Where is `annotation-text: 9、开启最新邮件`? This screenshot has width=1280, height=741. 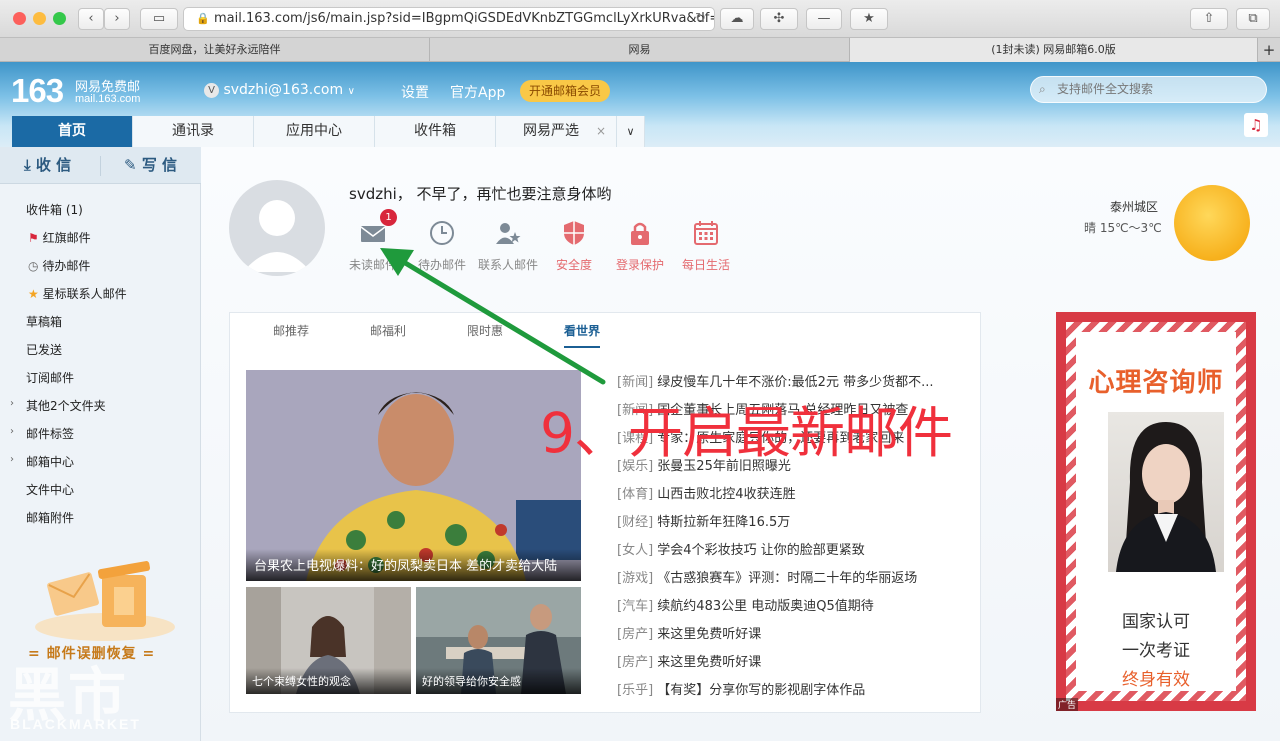 annotation-text: 9、开启最新邮件 is located at coordinates (746, 433).